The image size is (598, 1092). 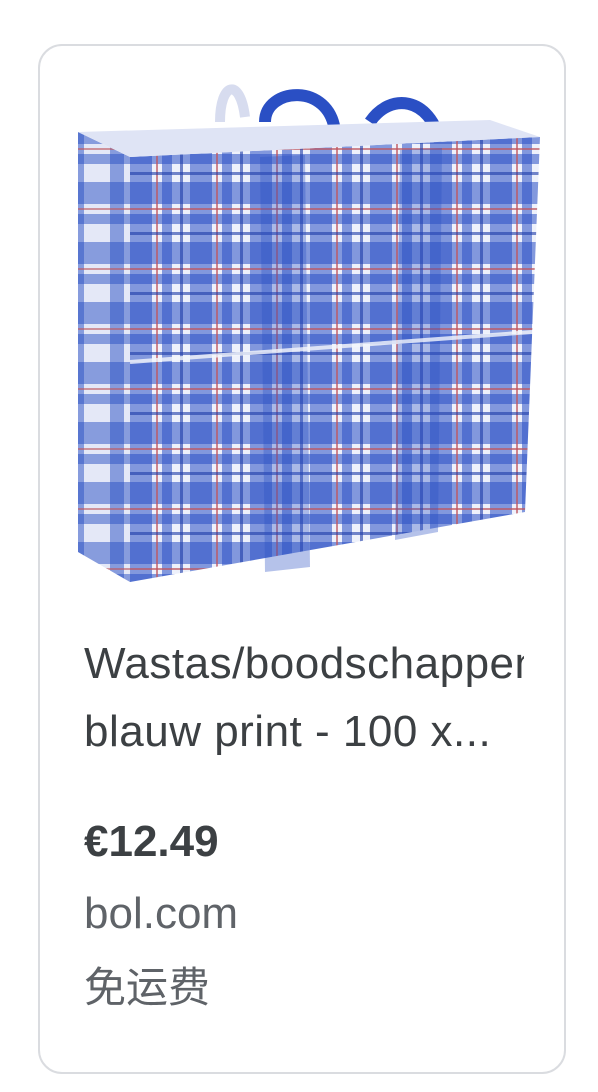 I want to click on shipping-info: 免运费, so click(x=147, y=987).